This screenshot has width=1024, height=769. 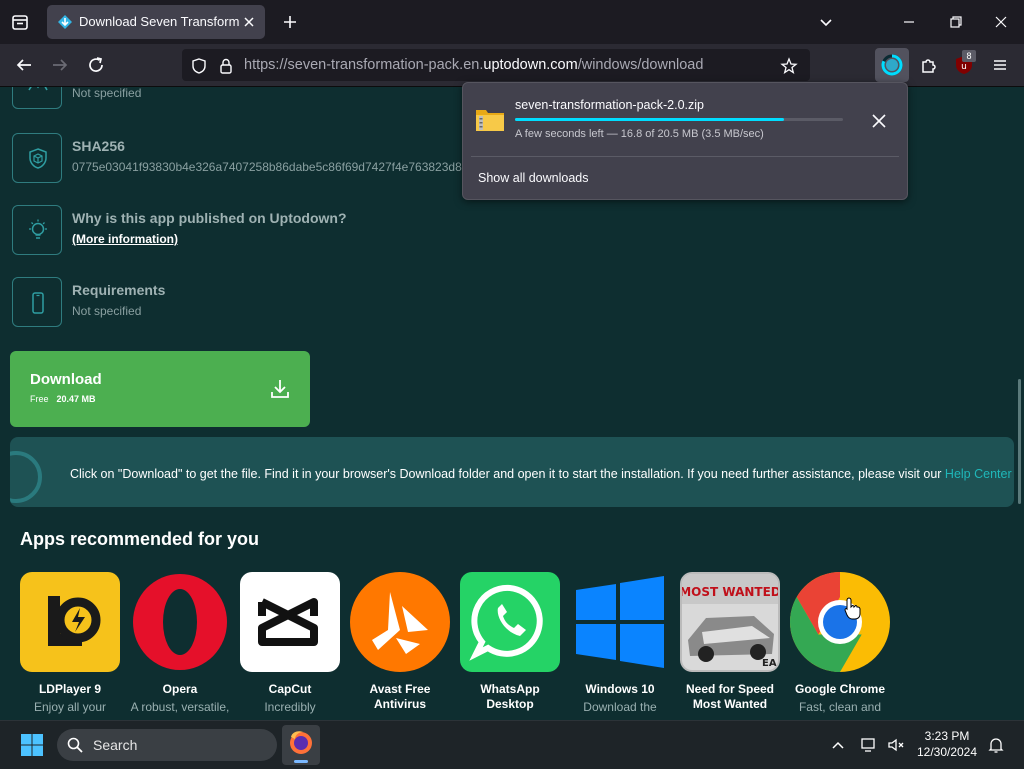 What do you see at coordinates (301, 761) in the screenshot?
I see `active-app-indicator` at bounding box center [301, 761].